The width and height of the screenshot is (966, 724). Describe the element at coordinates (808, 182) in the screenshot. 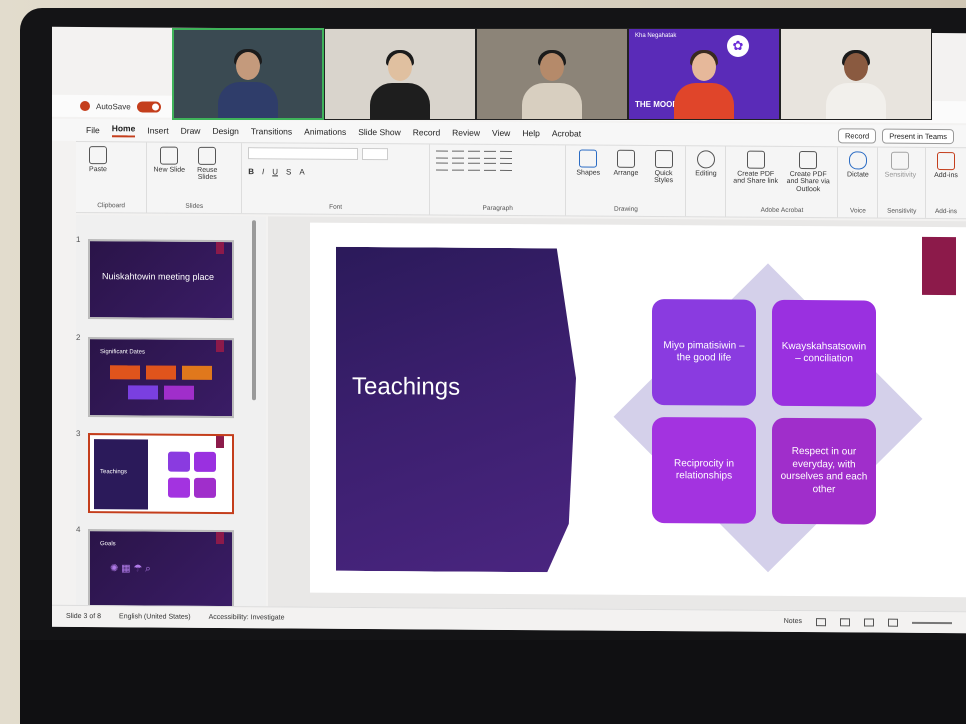

I see `create-pdf-outlook-button: Create PDF and Share via Outlook` at that location.